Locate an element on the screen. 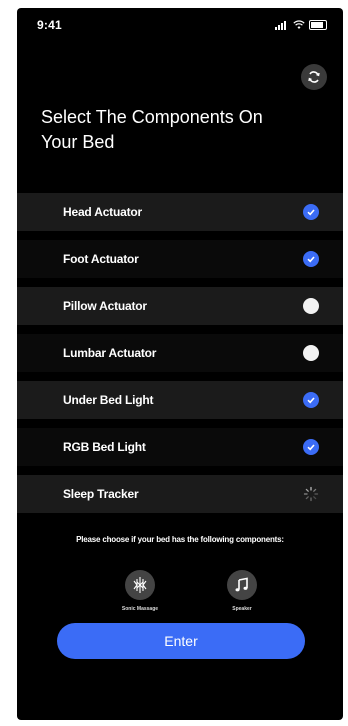 Image resolution: width=348 pixels, height=726 pixels. sonic-massage-label: Sonic Massage is located at coordinates (140, 609).